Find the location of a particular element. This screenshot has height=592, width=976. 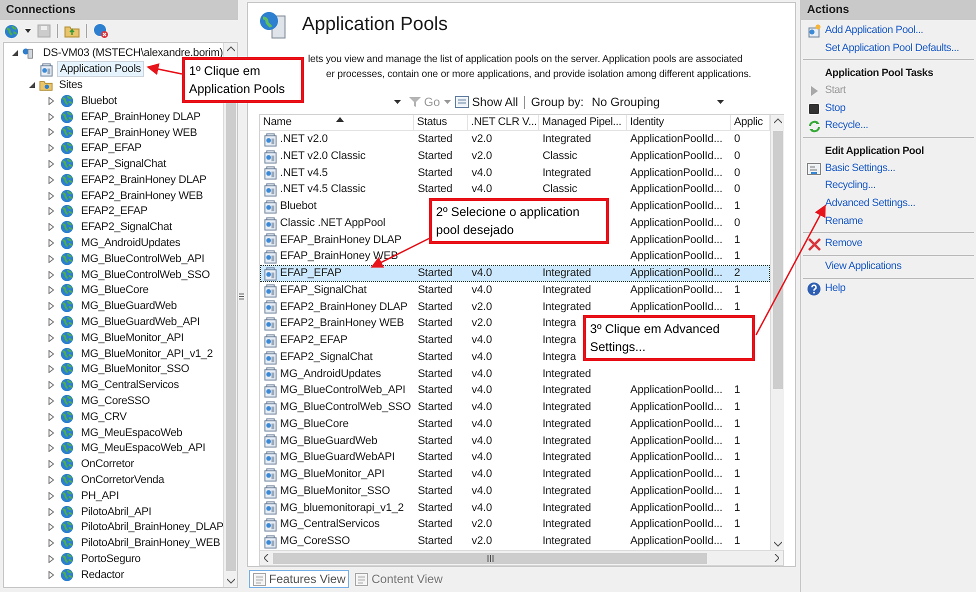

tree-item: EFAP2_BrainHoney WEB is located at coordinates (142, 196).